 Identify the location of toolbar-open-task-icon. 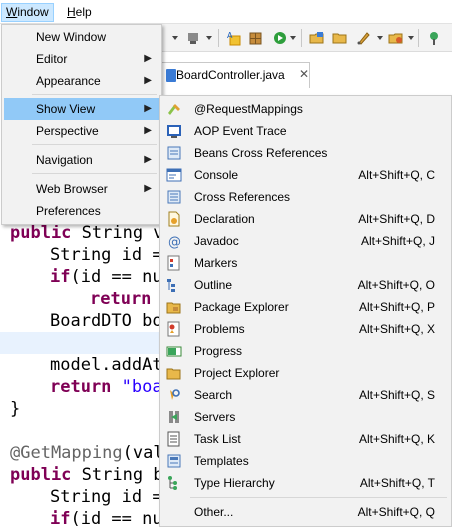
(396, 38).